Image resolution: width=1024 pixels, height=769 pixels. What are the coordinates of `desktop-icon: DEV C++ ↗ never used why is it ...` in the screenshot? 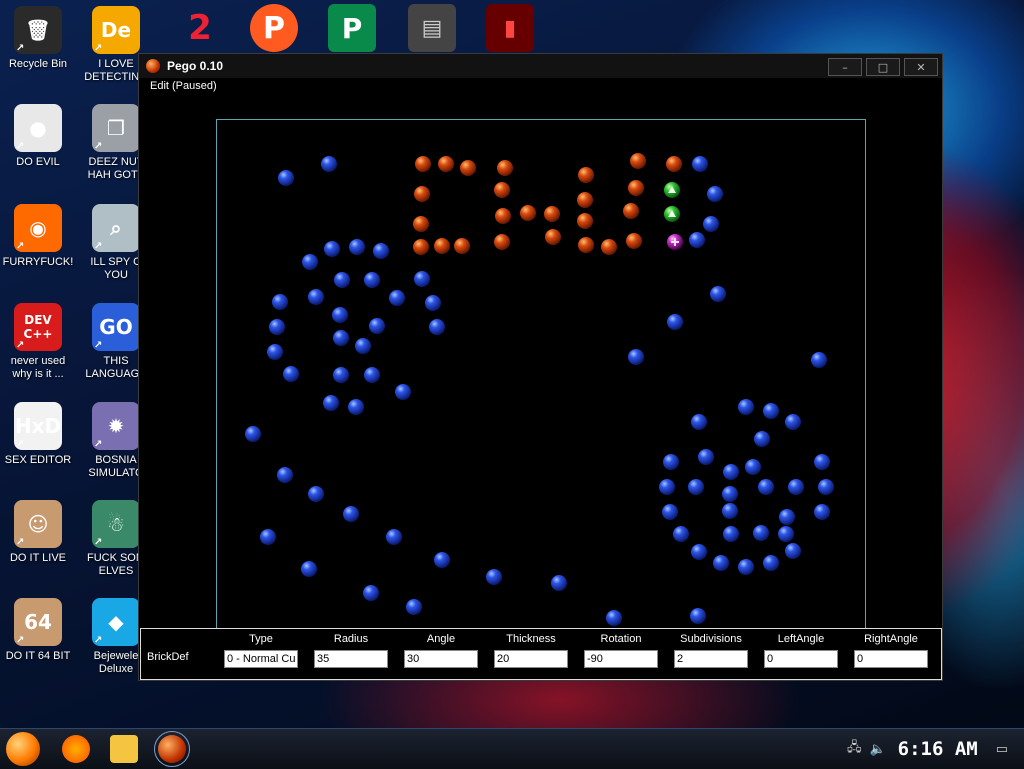 It's located at (38, 342).